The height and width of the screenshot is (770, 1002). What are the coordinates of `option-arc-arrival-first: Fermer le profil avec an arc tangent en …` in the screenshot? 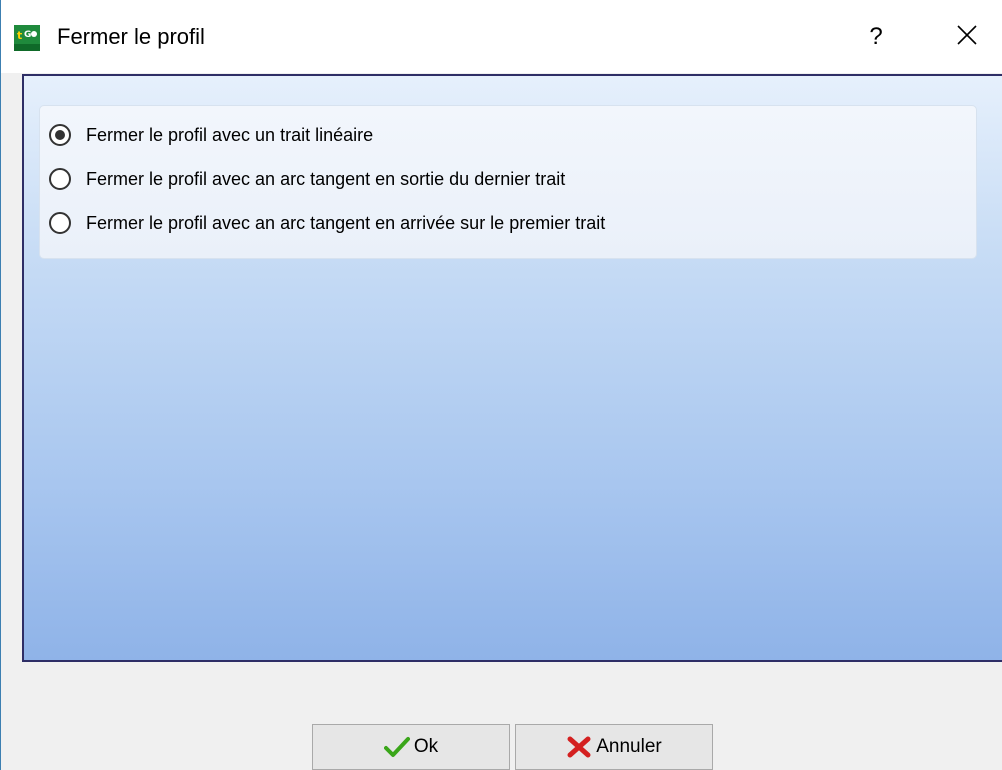 It's located at (327, 223).